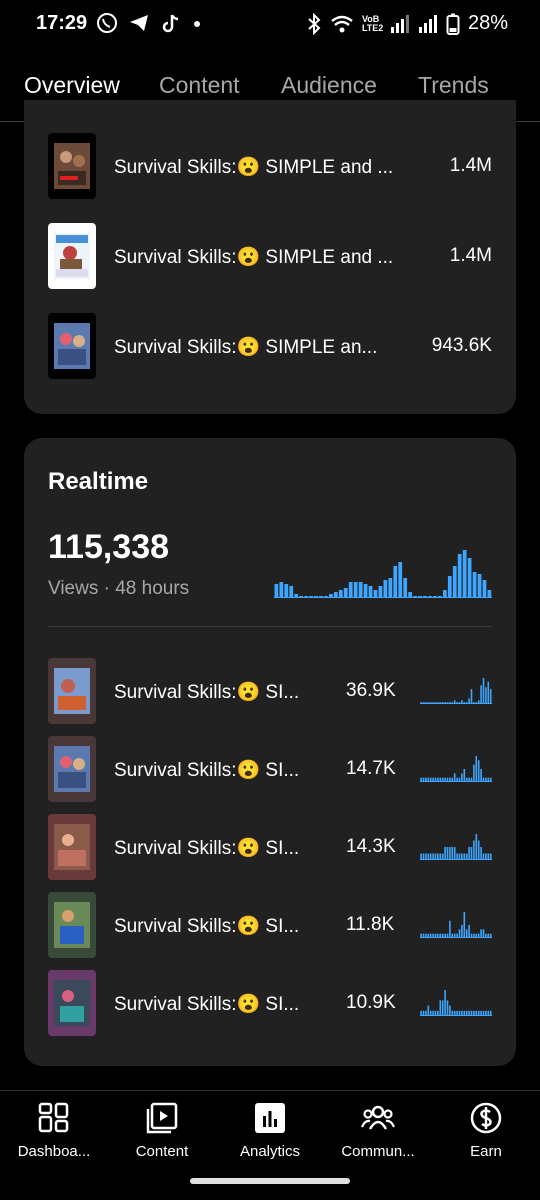  What do you see at coordinates (270, 1003) in the screenshot?
I see `realtime-video-row: Survival Skills:😮 SI... 10.9K` at bounding box center [270, 1003].